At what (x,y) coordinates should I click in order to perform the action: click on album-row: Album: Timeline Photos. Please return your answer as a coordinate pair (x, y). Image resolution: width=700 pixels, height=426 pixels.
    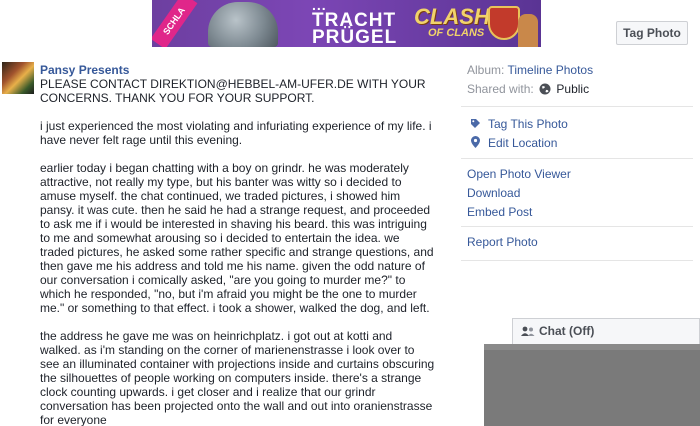
    Looking at the image, I should click on (530, 70).